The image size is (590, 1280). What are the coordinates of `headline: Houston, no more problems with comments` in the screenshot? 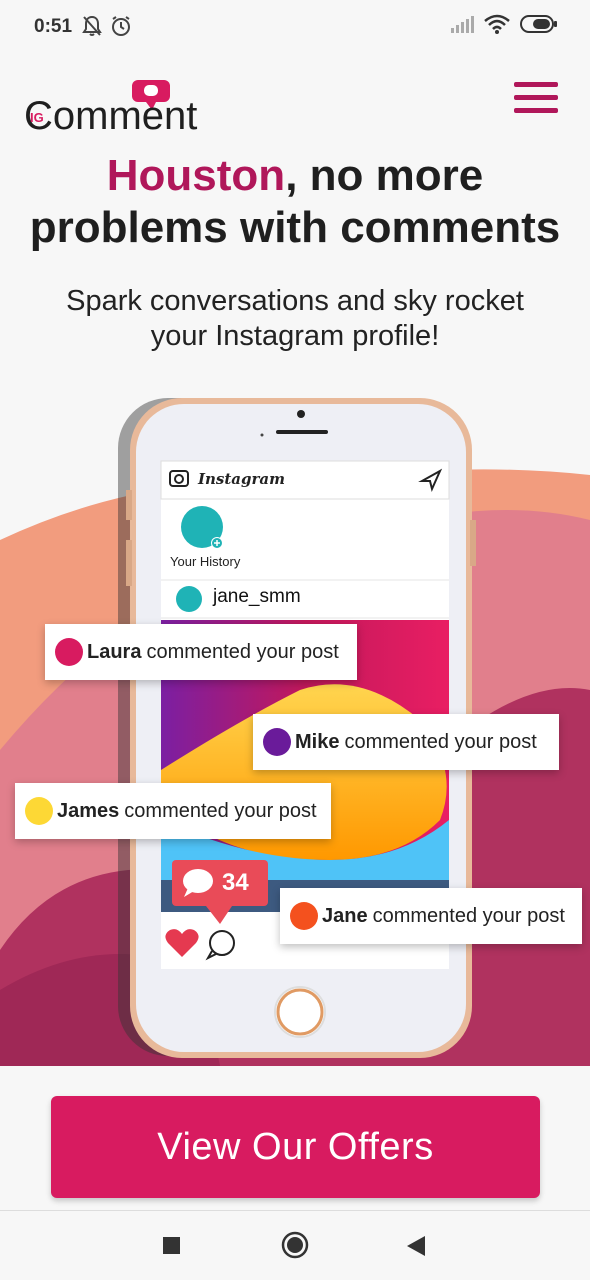 It's located at (295, 202).